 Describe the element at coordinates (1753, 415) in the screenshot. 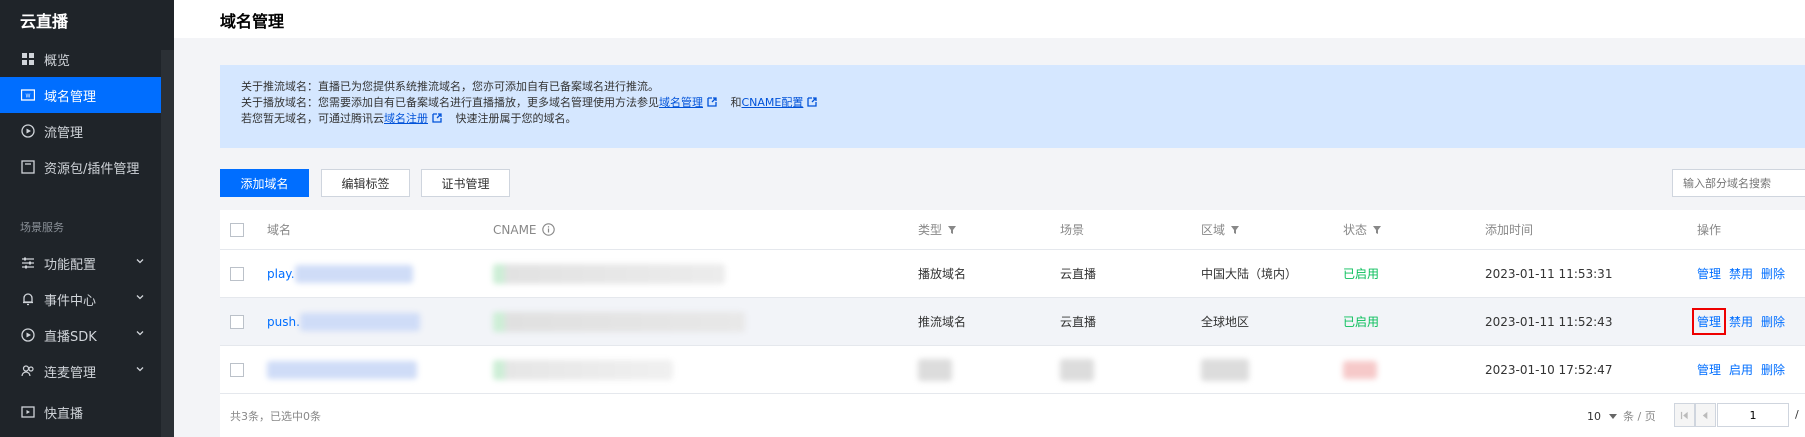

I see `current-page-input` at that location.